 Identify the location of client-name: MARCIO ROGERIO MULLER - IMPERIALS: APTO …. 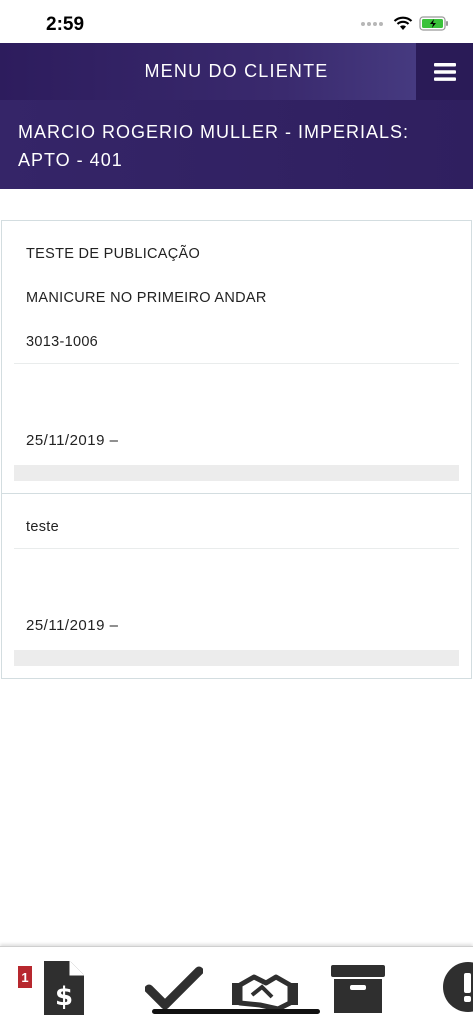
(214, 146).